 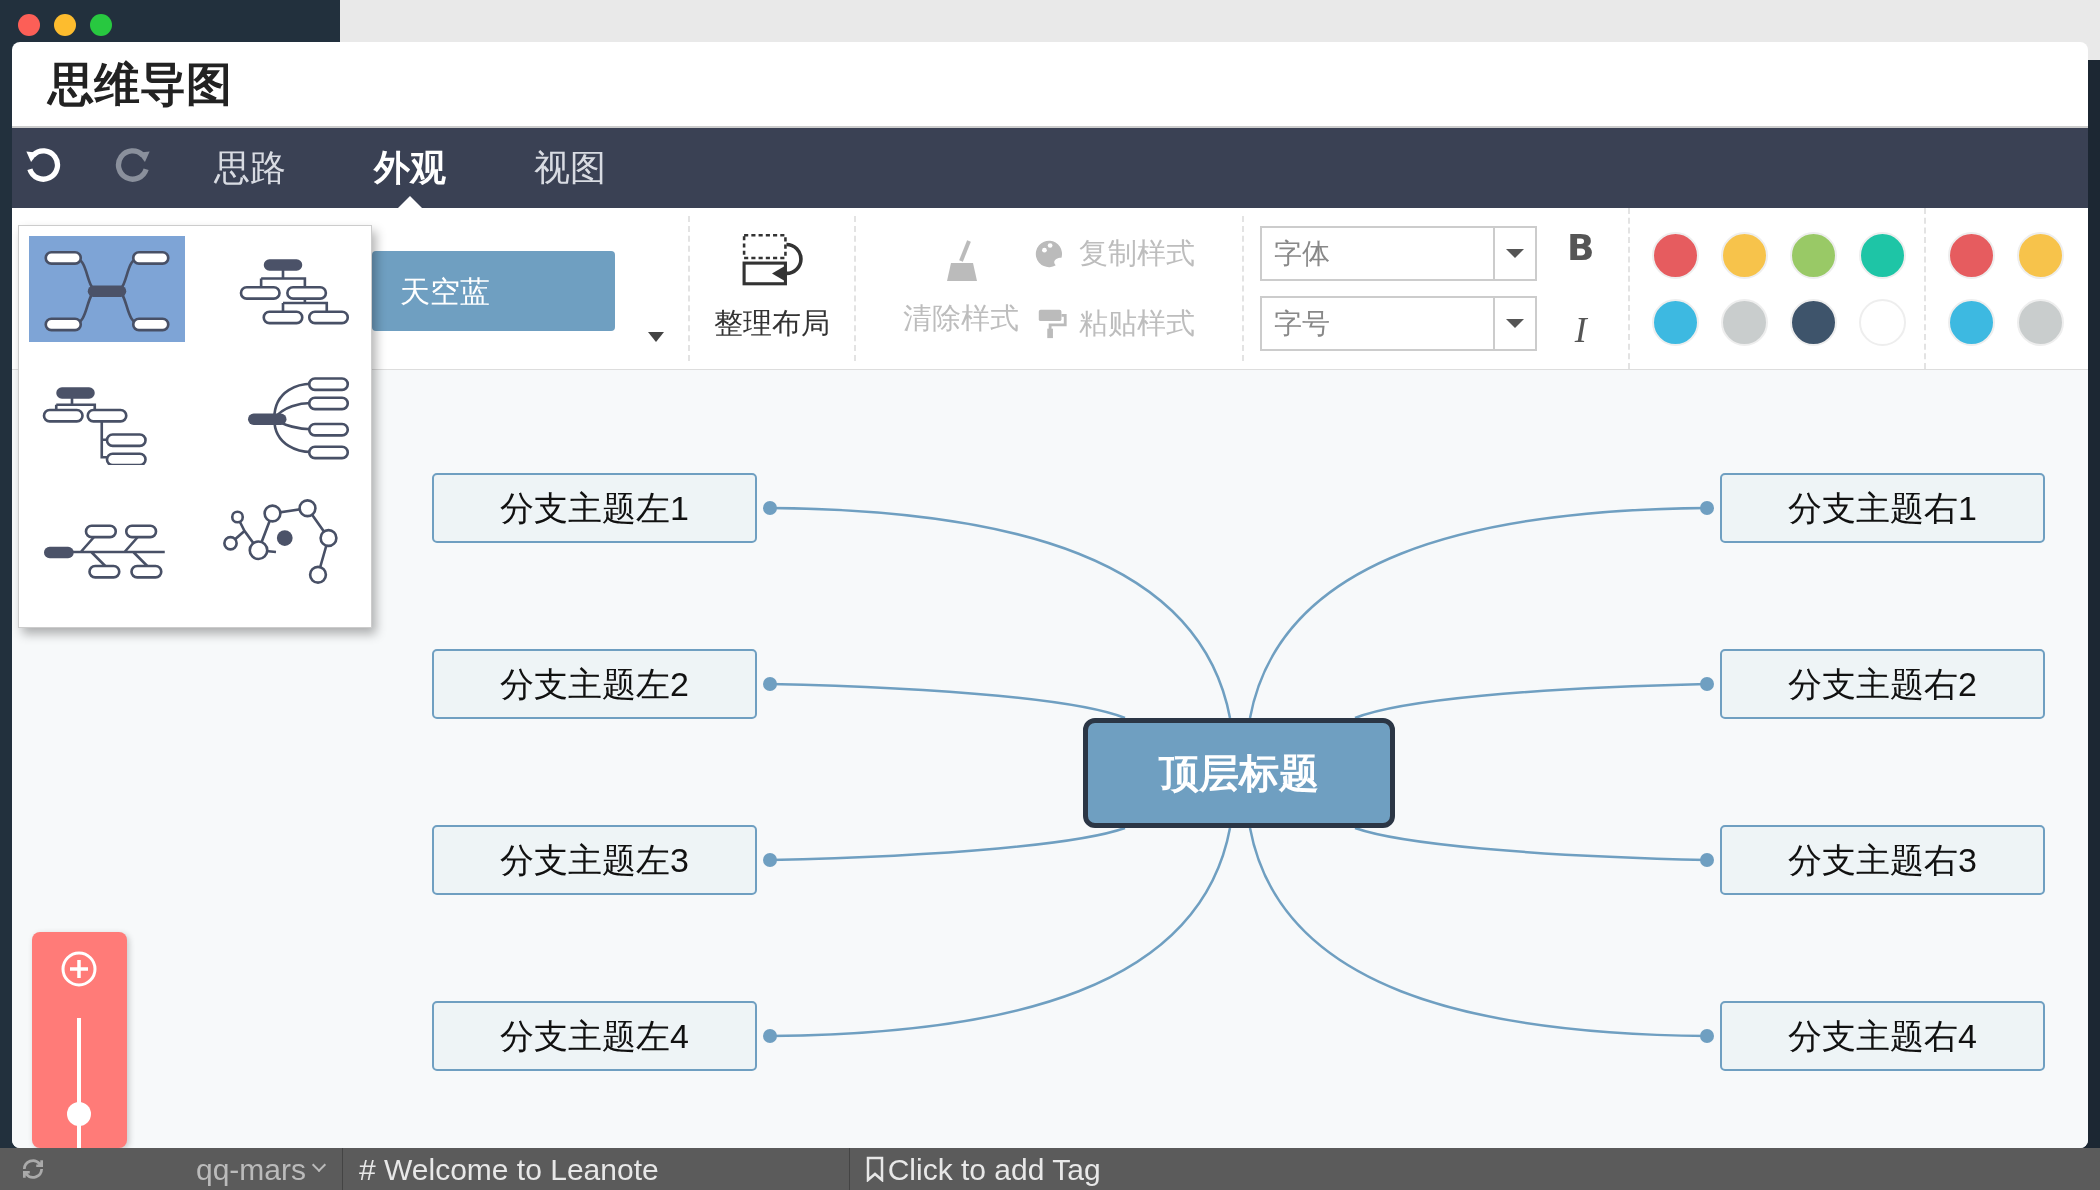 What do you see at coordinates (570, 168) in the screenshot?
I see `tab: 视图` at bounding box center [570, 168].